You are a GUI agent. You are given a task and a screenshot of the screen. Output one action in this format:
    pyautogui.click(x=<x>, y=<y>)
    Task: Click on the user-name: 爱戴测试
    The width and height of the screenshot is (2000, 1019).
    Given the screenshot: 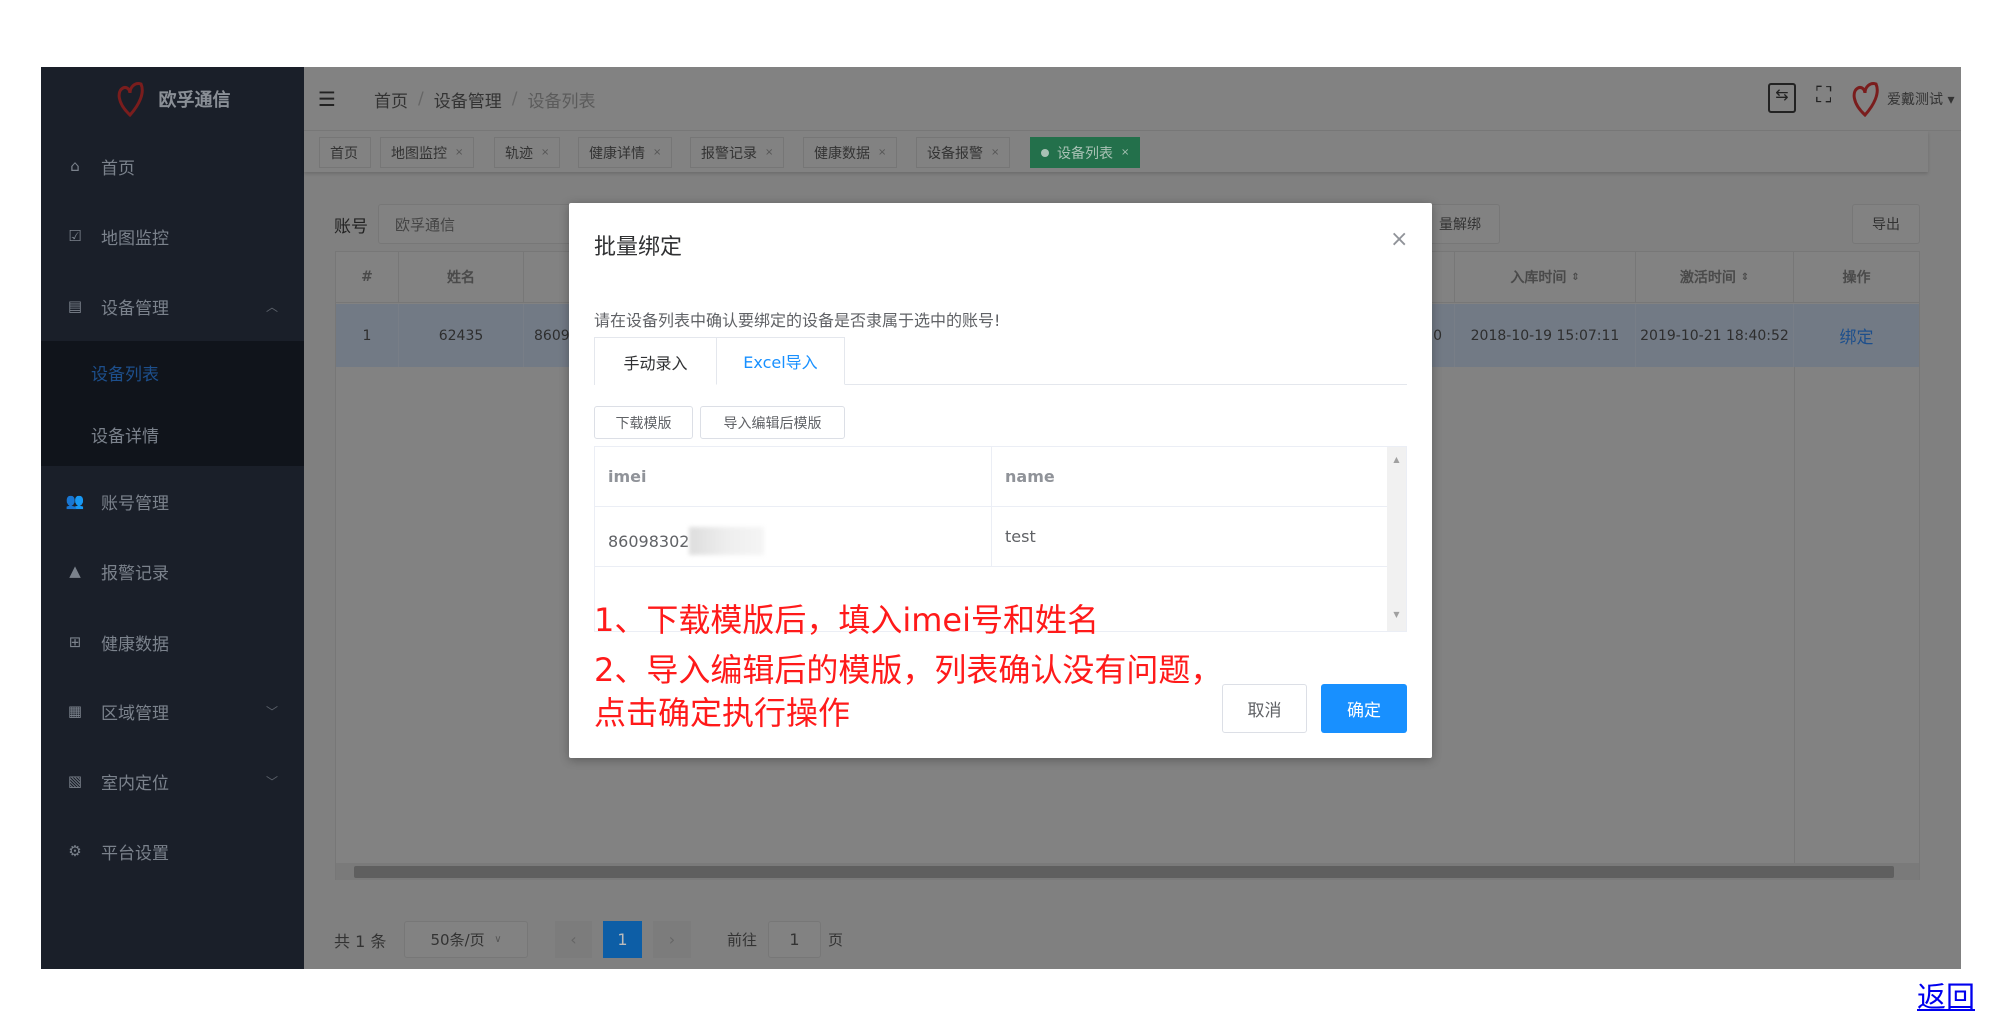 What is the action you would take?
    pyautogui.click(x=1915, y=100)
    